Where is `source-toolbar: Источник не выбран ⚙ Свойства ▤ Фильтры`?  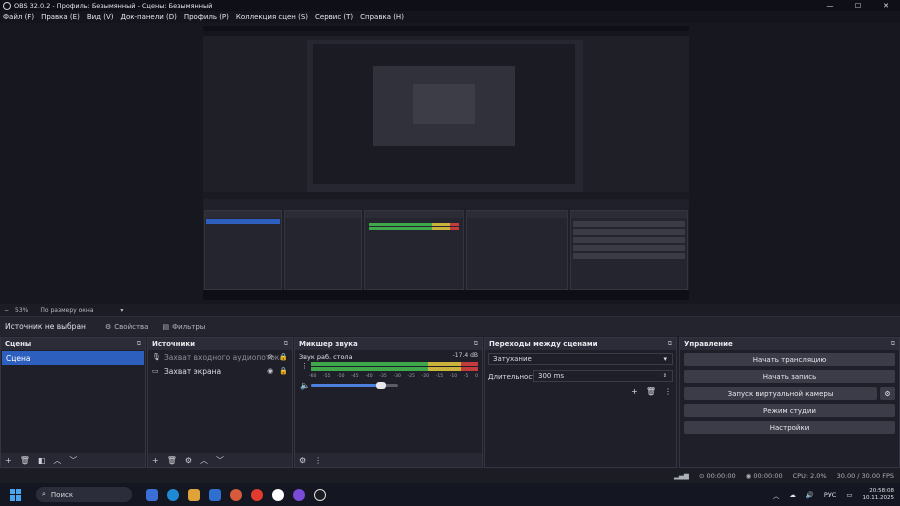
source-toolbar: Источник не выбран ⚙ Свойства ▤ Фильтры is located at coordinates (450, 326).